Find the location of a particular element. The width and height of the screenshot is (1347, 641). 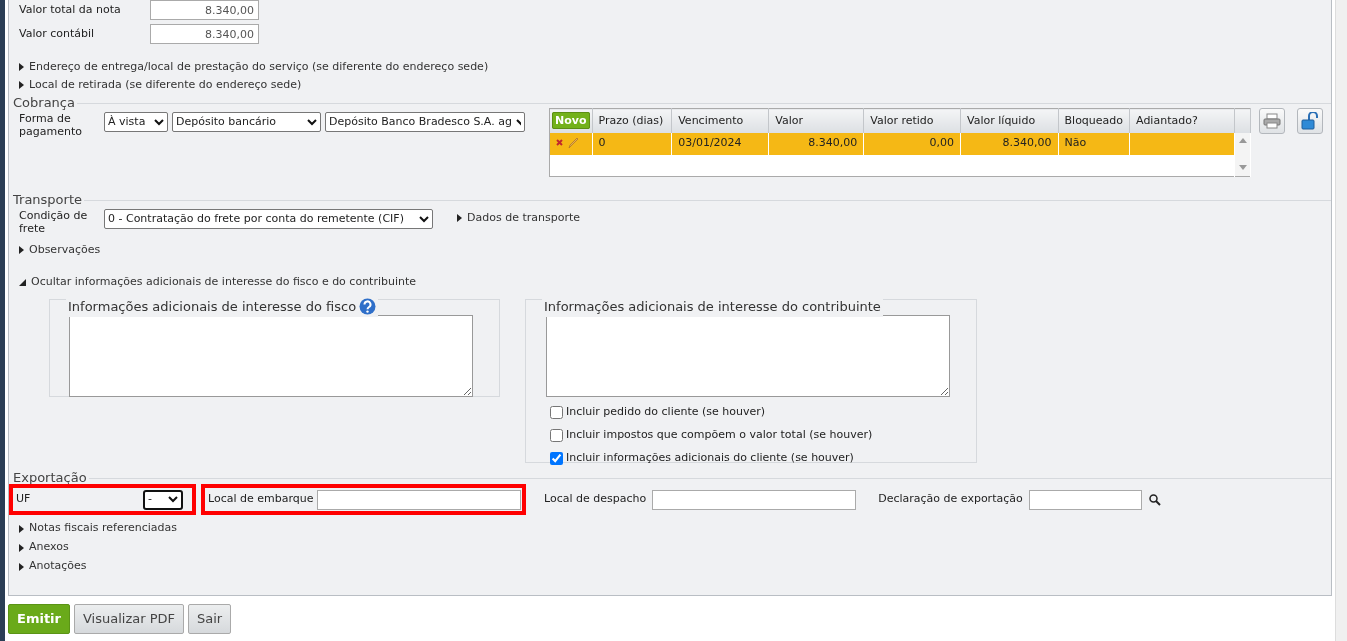

unlock-button is located at coordinates (1310, 121).